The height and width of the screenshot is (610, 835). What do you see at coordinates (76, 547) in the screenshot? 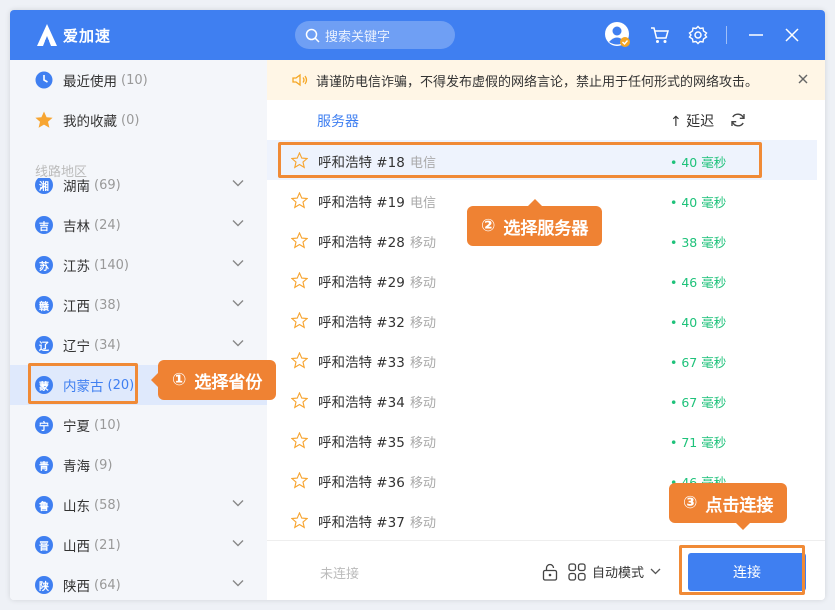
I see `sidebar-item-label: 山西` at bounding box center [76, 547].